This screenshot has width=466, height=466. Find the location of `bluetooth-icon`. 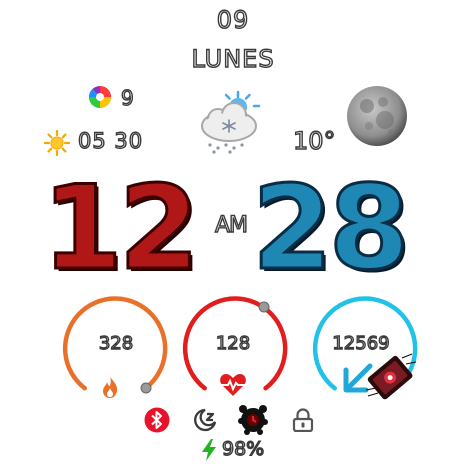

bluetooth-icon is located at coordinates (157, 420).